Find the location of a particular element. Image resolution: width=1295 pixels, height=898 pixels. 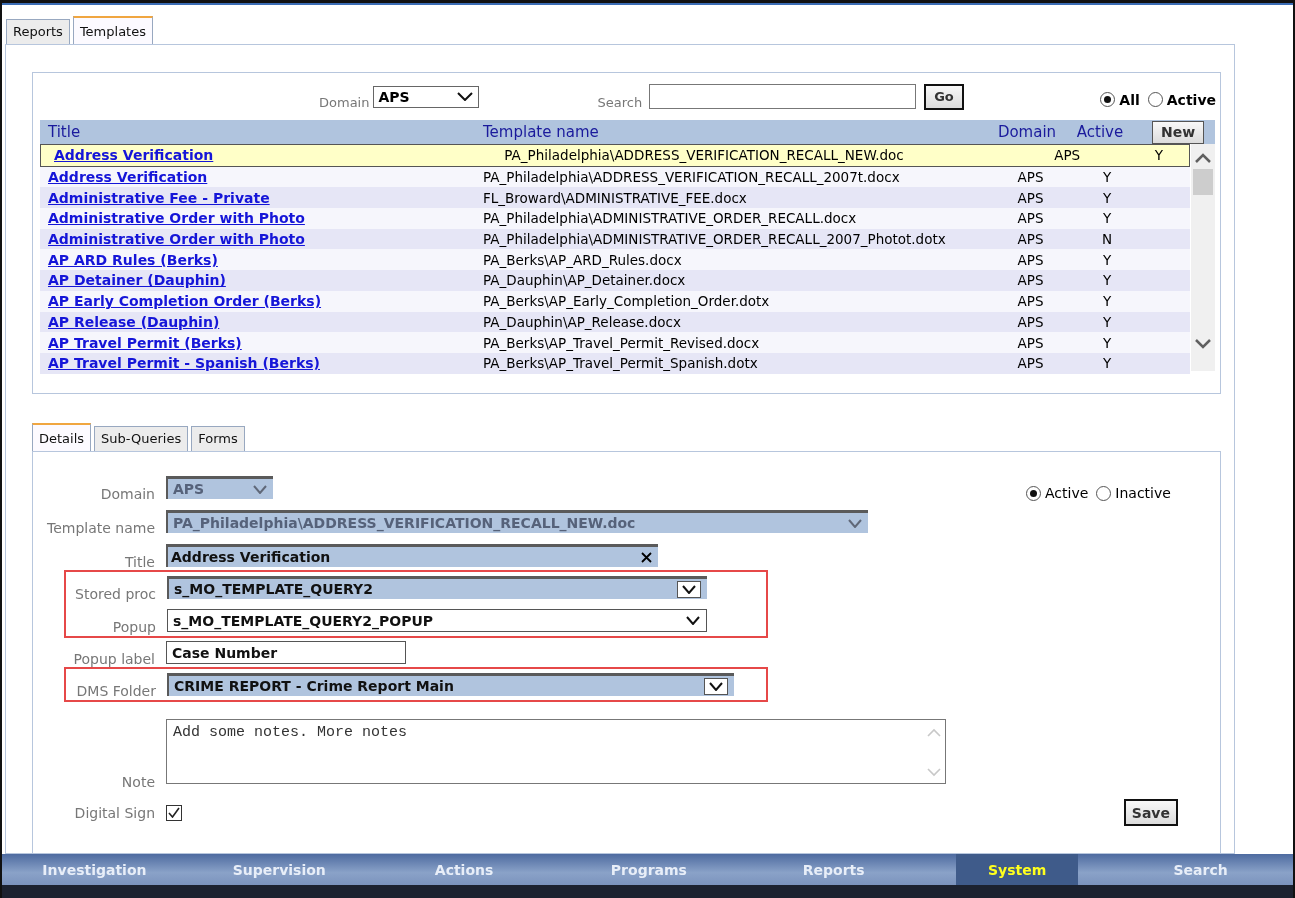

table-cell-text: FL_Broward\ADMINISTRATIVE_FEE.docx is located at coordinates (615, 197).